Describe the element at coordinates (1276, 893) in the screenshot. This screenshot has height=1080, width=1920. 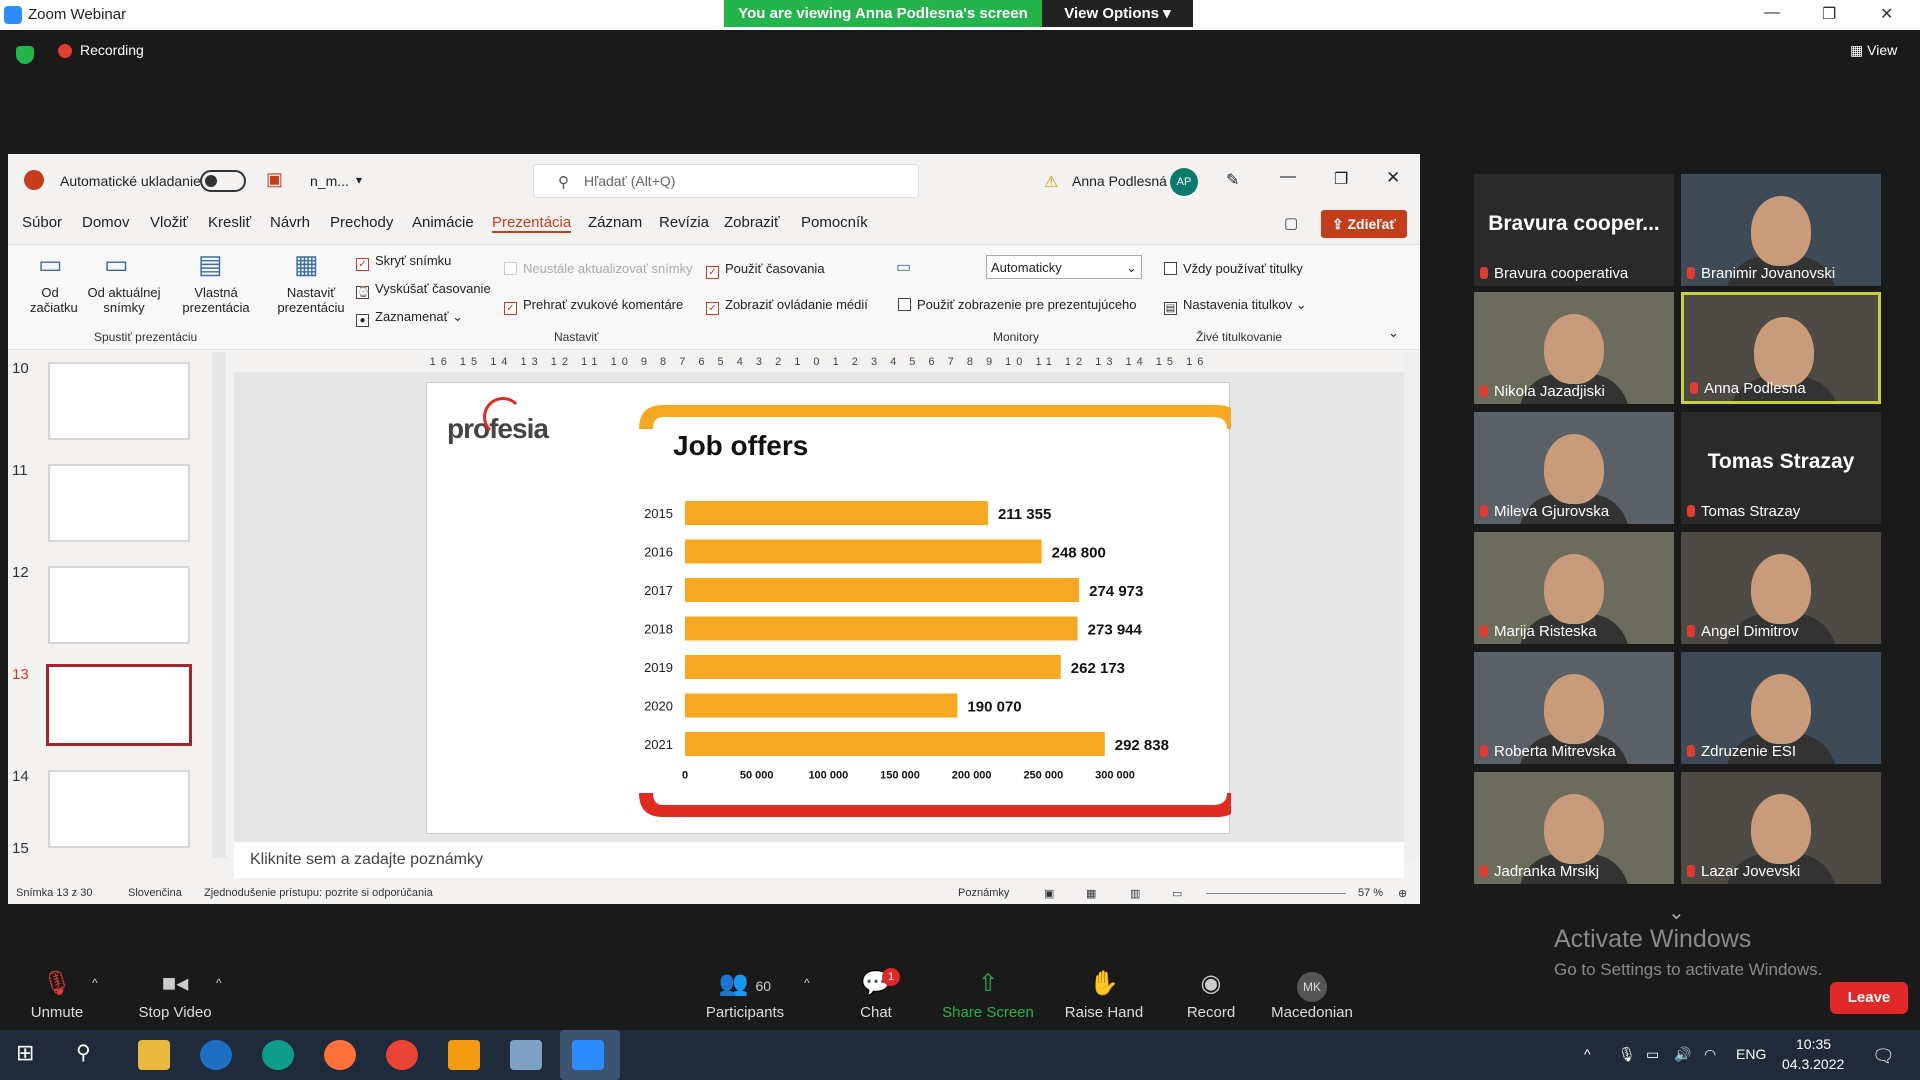
I see `zoom-slider` at that location.